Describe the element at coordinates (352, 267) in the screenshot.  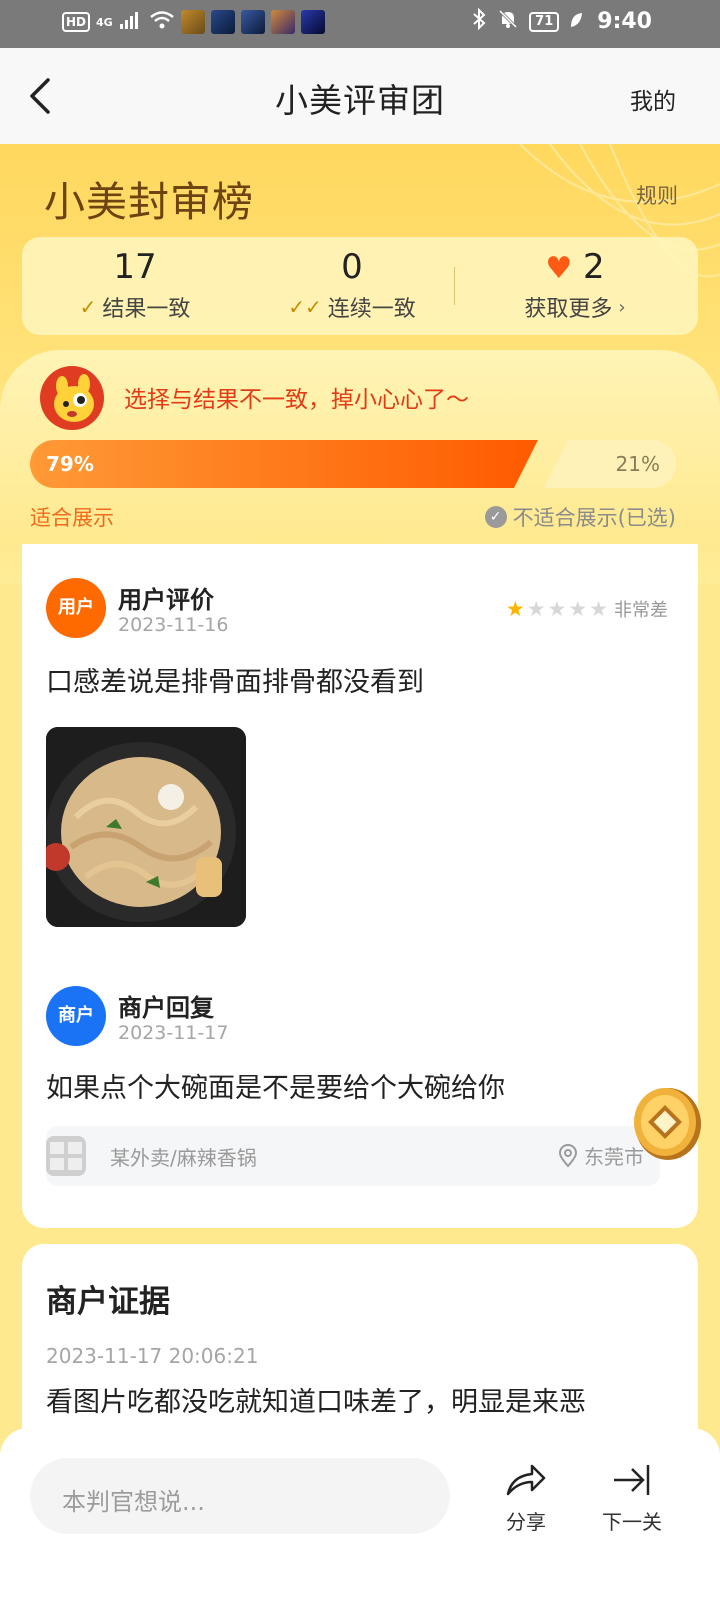
I see `streak-count: 0` at that location.